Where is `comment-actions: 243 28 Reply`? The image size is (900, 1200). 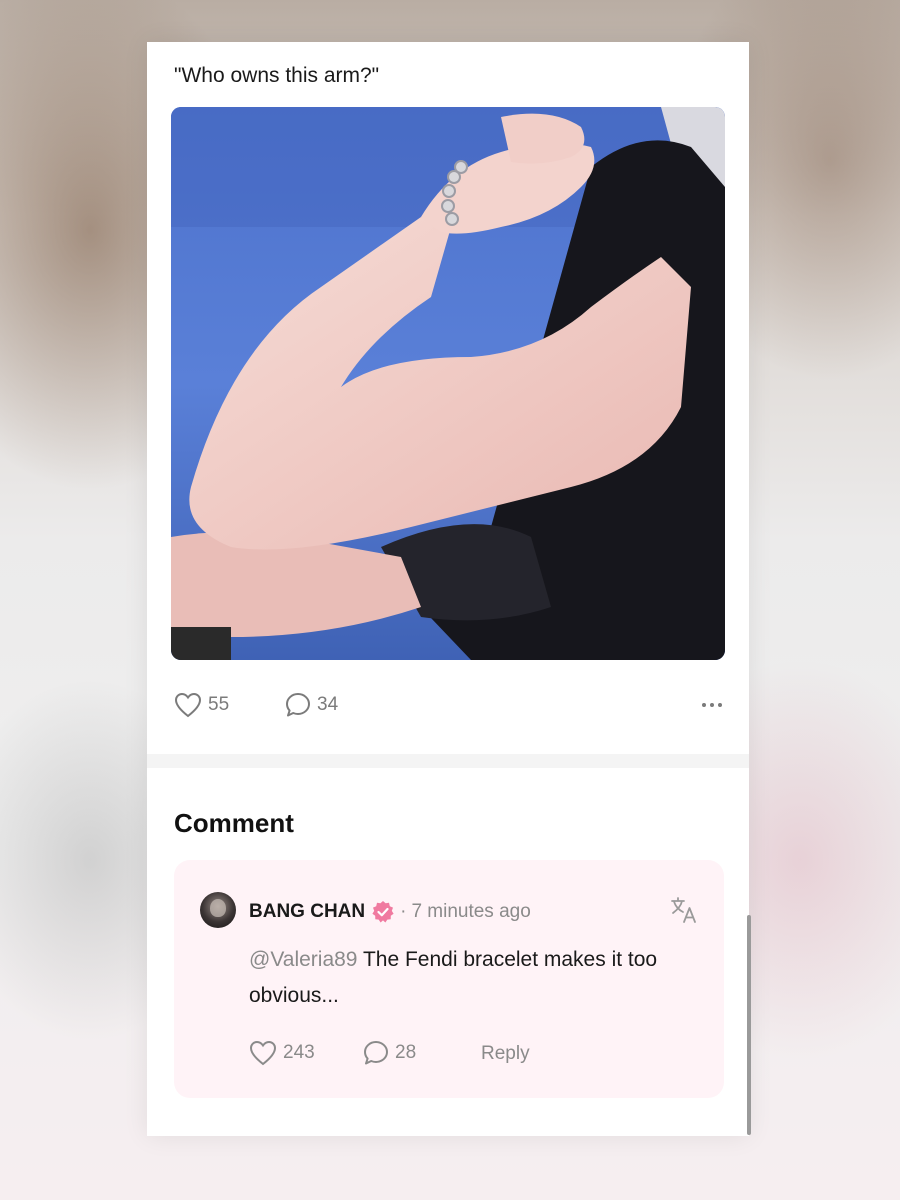 comment-actions: 243 28 Reply is located at coordinates (409, 1054).